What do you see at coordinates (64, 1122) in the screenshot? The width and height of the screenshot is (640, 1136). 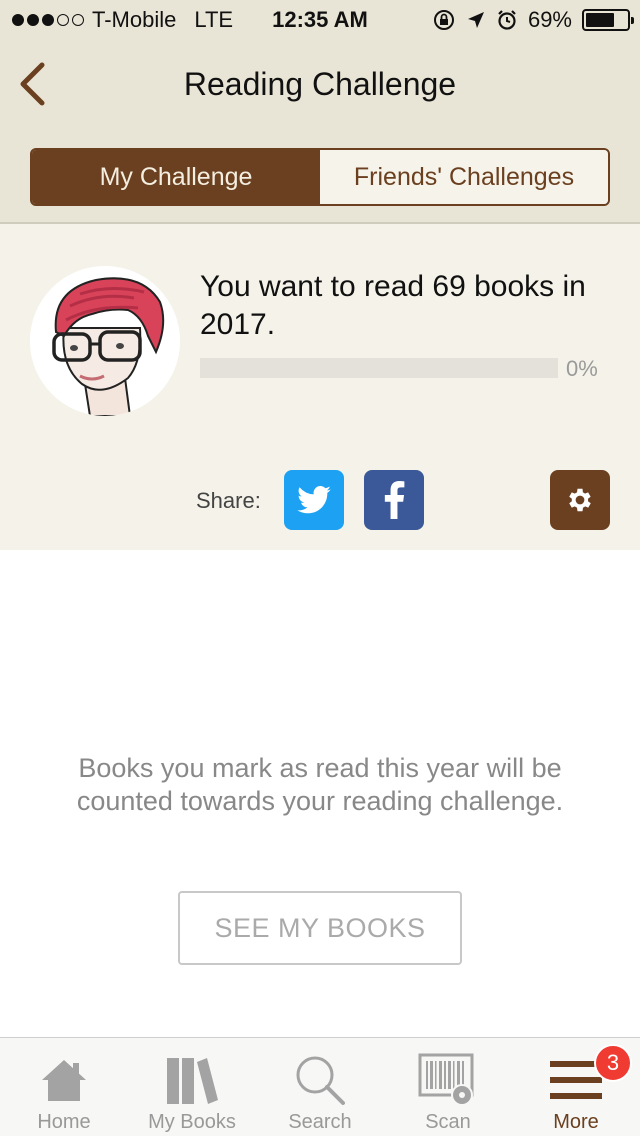 I see `tab-home-label: Home` at bounding box center [64, 1122].